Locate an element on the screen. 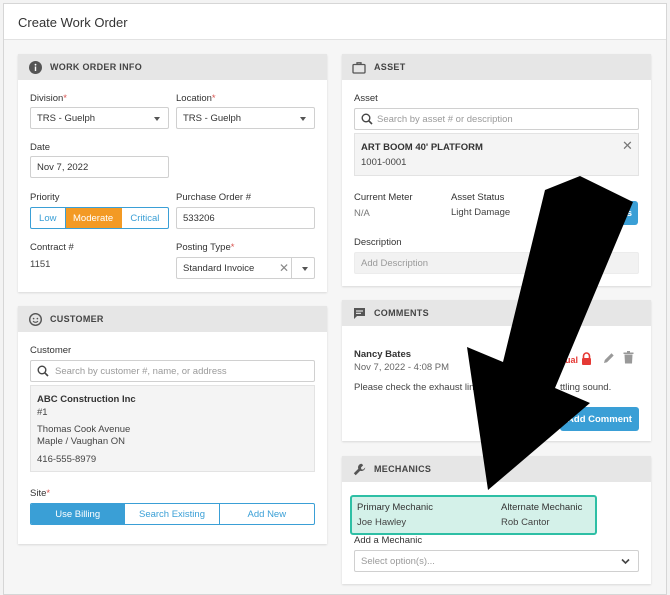  asset-header: ASSET is located at coordinates (496, 67).